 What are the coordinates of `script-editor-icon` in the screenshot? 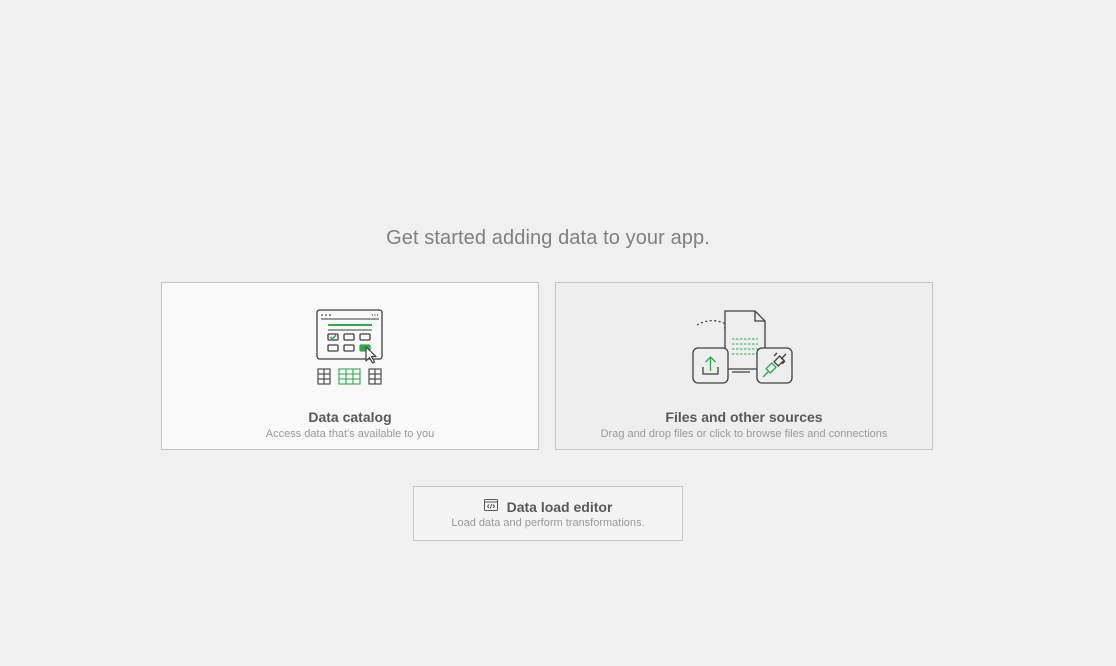 It's located at (490, 507).